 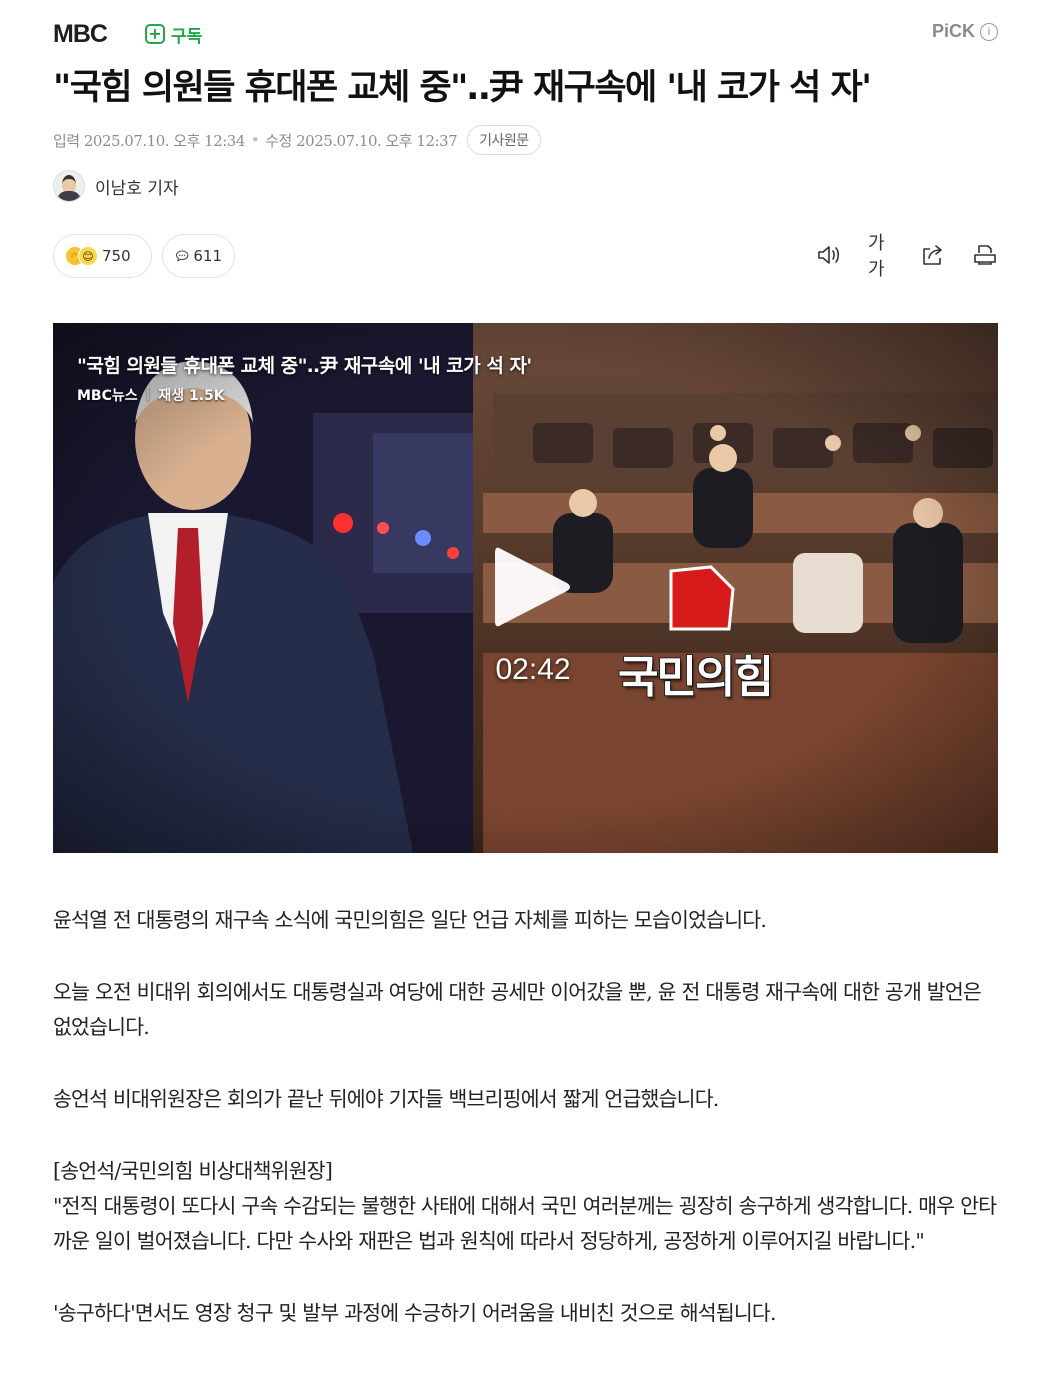 I want to click on share-icon, so click(x=933, y=255).